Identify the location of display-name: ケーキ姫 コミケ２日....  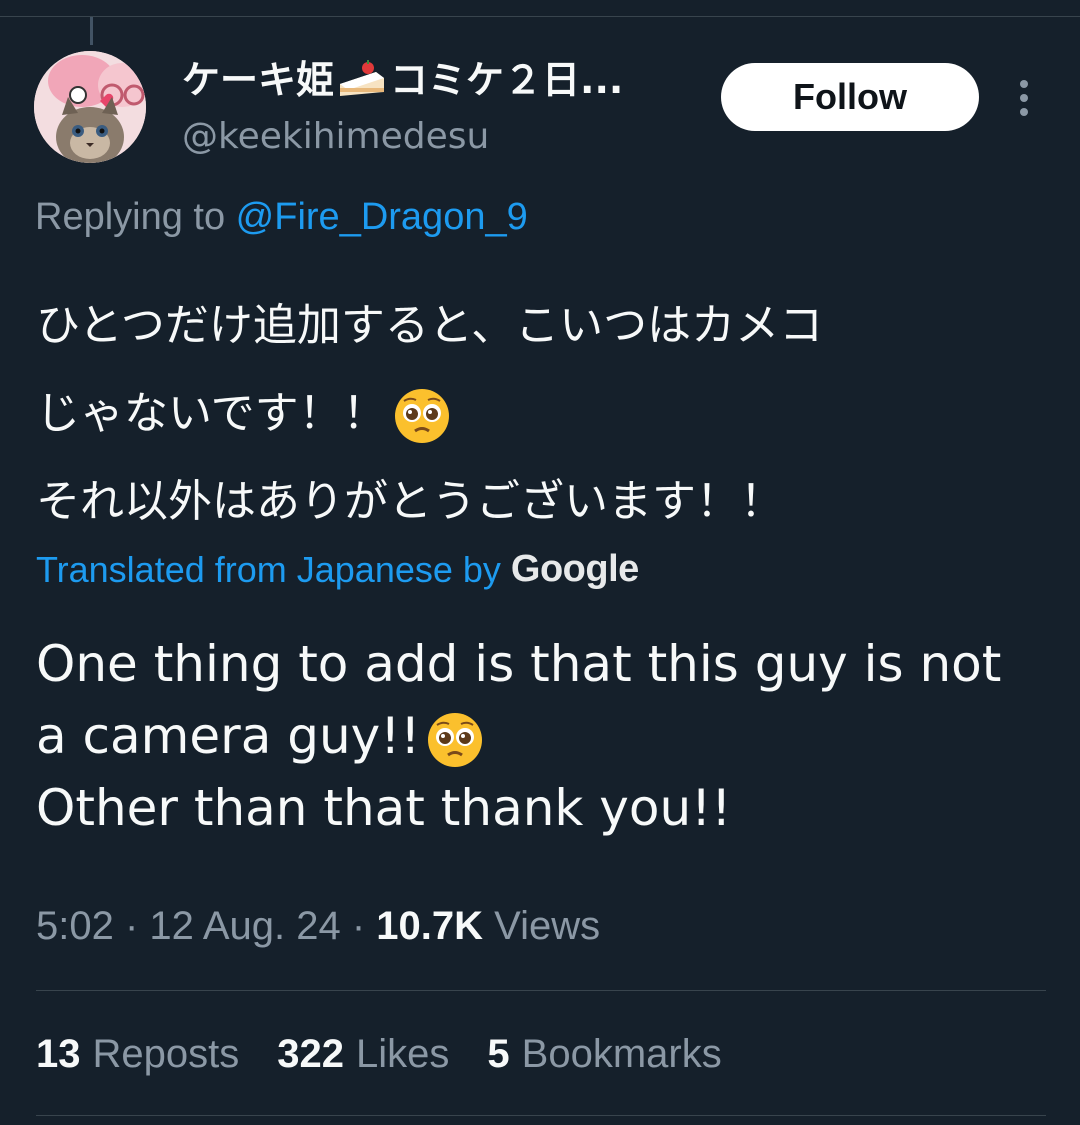
(432, 80).